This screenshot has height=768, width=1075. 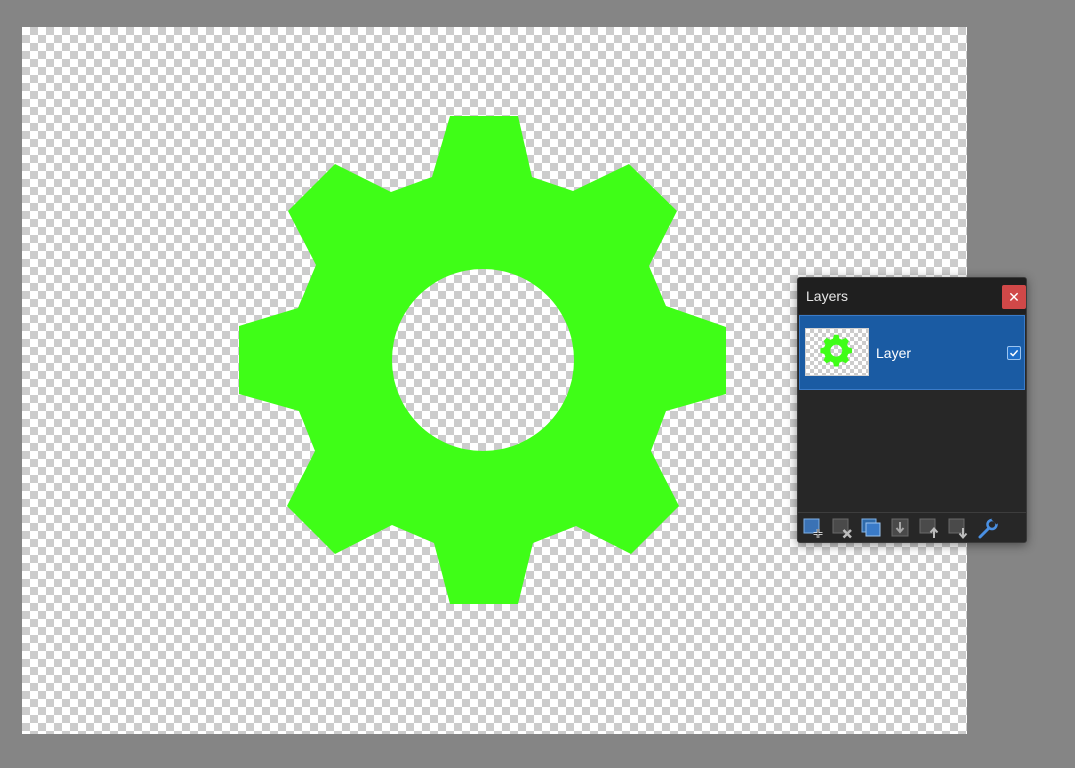 I want to click on move-layer-down-button, so click(x=959, y=528).